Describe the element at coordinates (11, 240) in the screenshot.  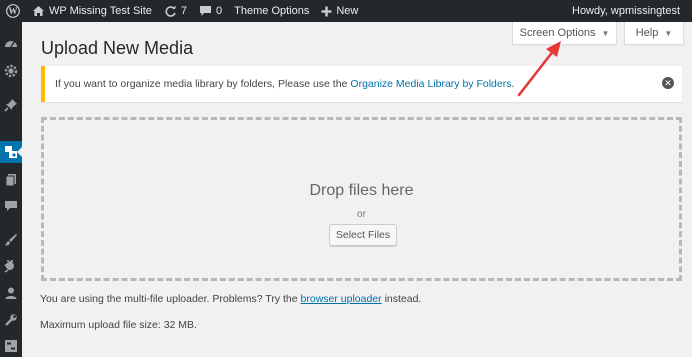
I see `appearance-brush-icon` at that location.